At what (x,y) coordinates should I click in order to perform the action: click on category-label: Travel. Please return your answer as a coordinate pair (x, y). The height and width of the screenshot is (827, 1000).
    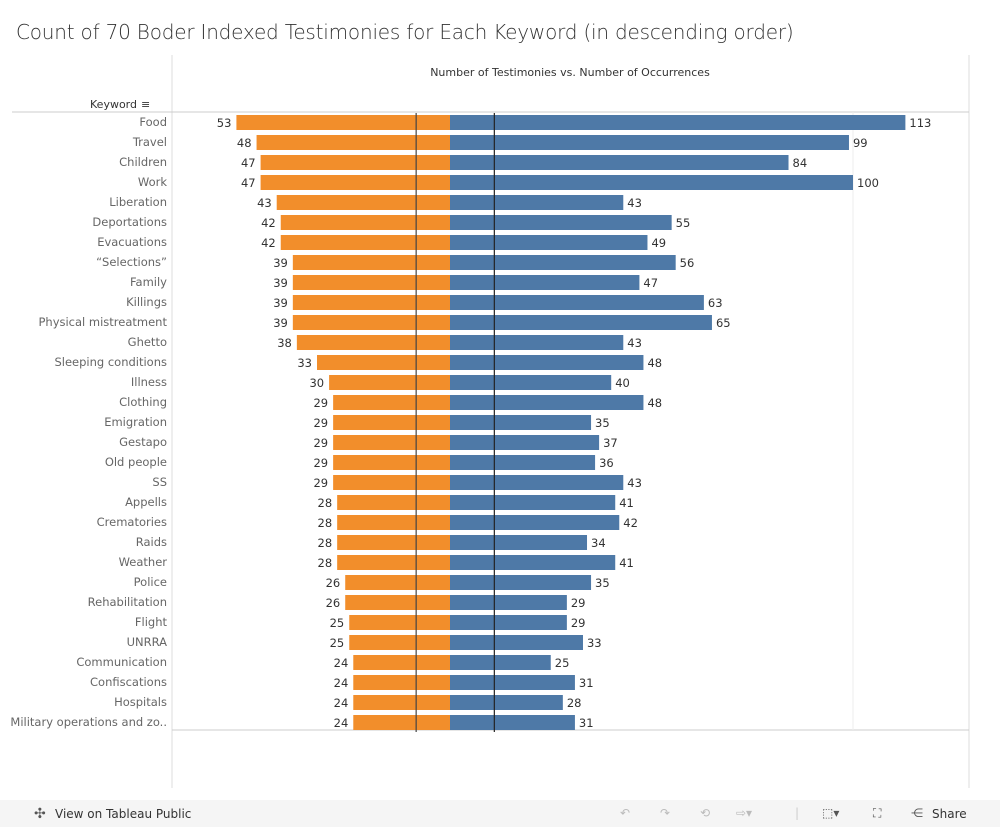
    Looking at the image, I should click on (149, 142).